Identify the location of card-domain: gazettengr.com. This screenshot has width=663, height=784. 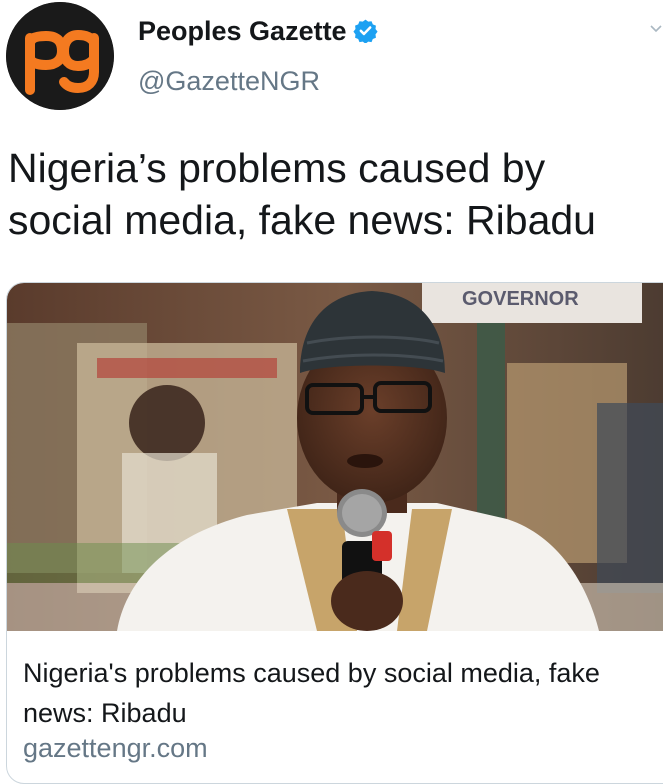
(115, 748).